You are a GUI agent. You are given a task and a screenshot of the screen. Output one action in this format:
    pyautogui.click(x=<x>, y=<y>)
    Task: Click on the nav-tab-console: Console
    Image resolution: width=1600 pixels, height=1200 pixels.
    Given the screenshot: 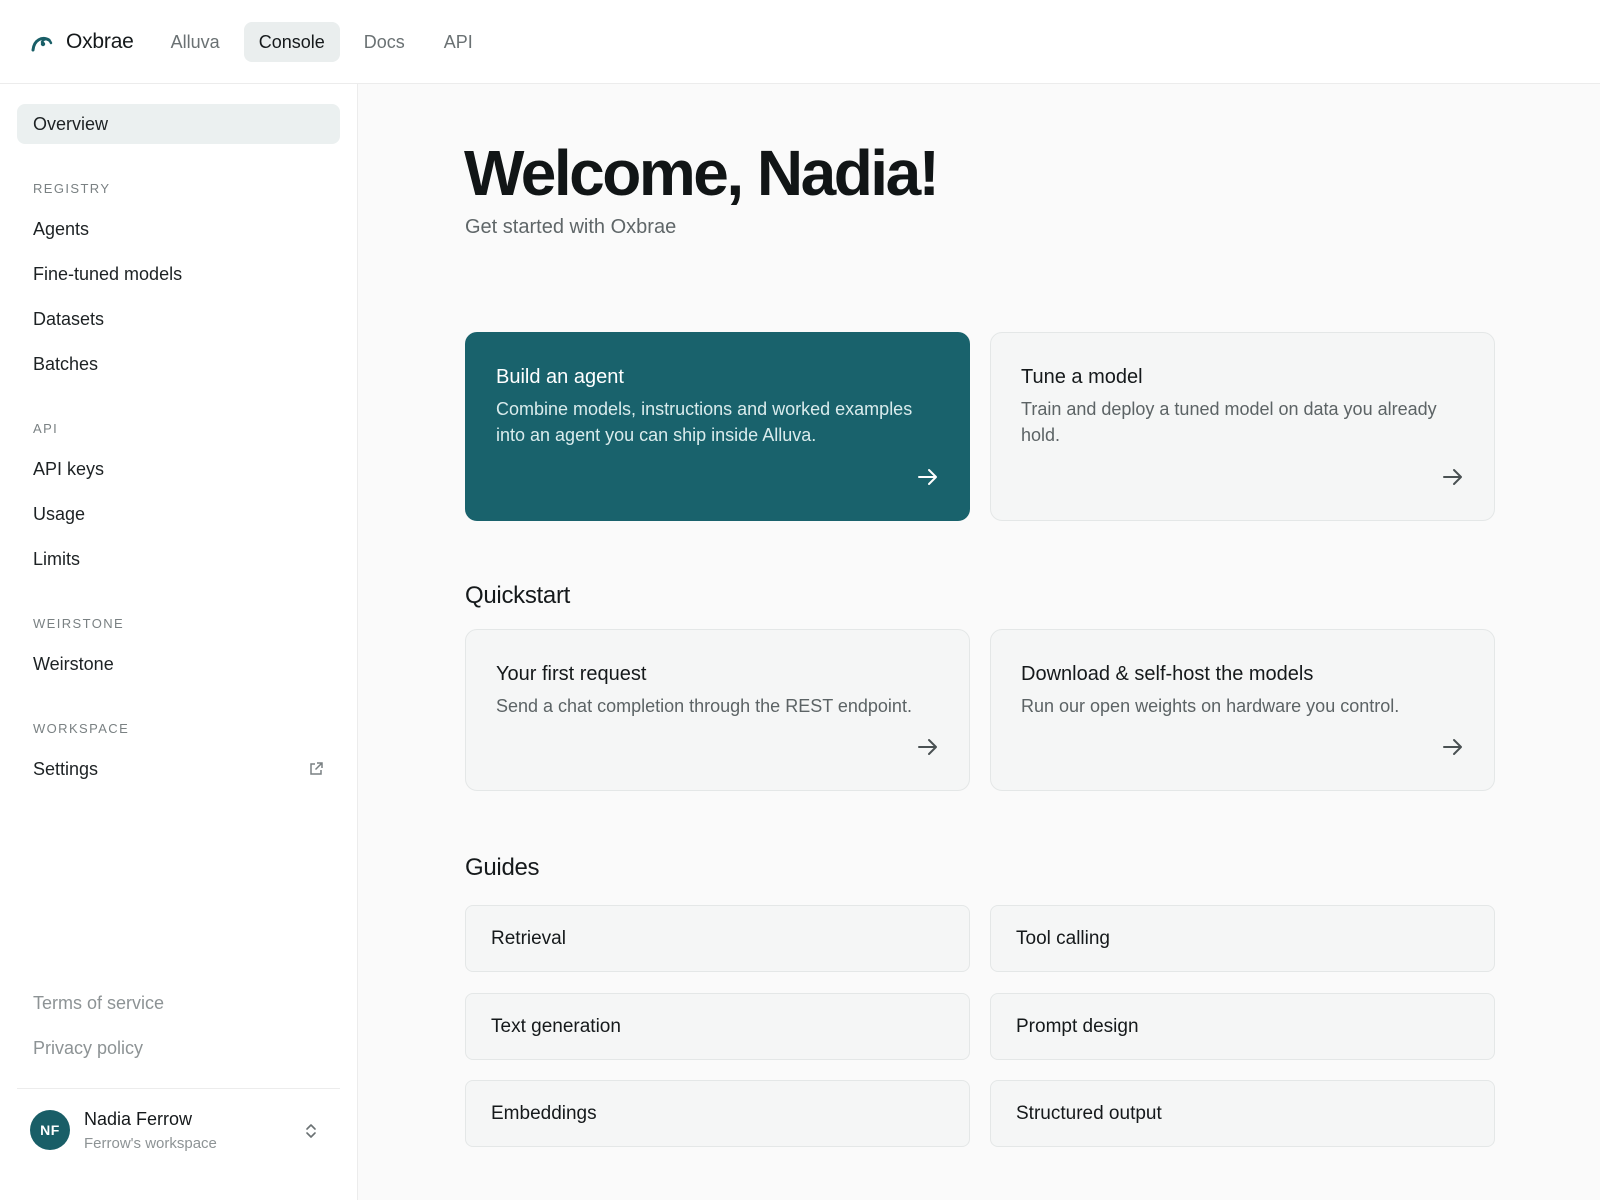 What is the action you would take?
    pyautogui.click(x=291, y=41)
    